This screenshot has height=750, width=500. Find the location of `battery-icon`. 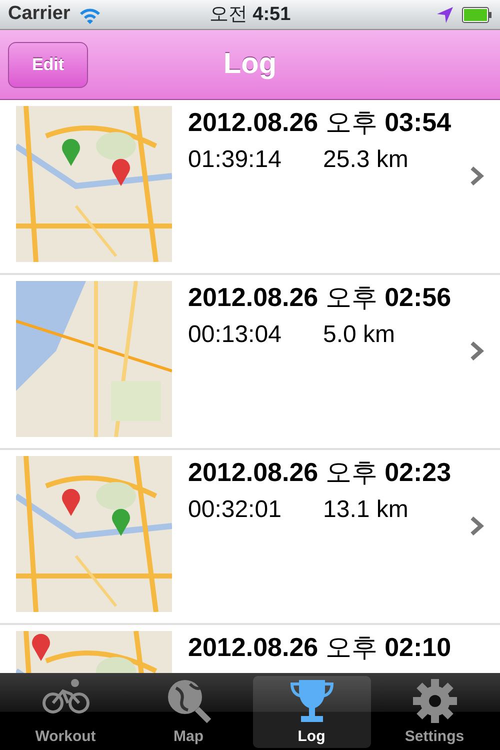

battery-icon is located at coordinates (477, 14).